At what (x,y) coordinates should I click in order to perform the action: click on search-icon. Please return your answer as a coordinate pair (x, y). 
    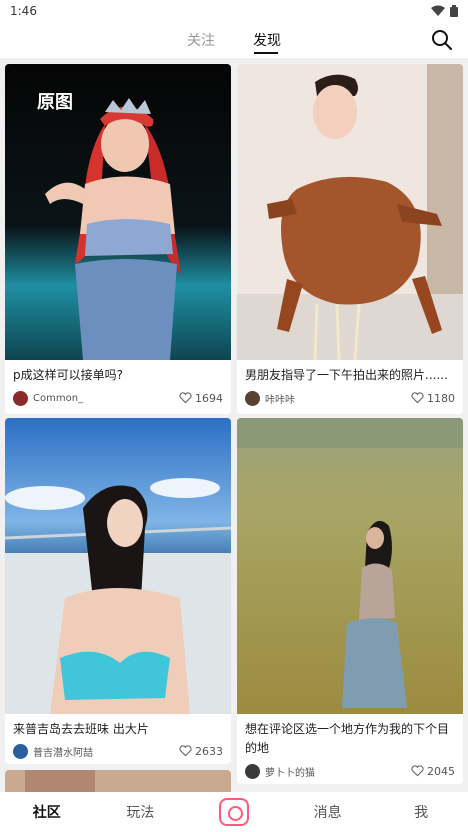
    Looking at the image, I should click on (442, 40).